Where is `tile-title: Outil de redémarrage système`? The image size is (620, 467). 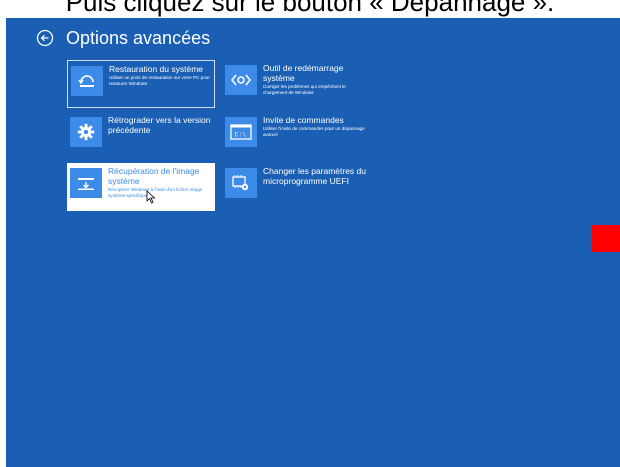 tile-title: Outil de redémarrage système is located at coordinates (303, 73).